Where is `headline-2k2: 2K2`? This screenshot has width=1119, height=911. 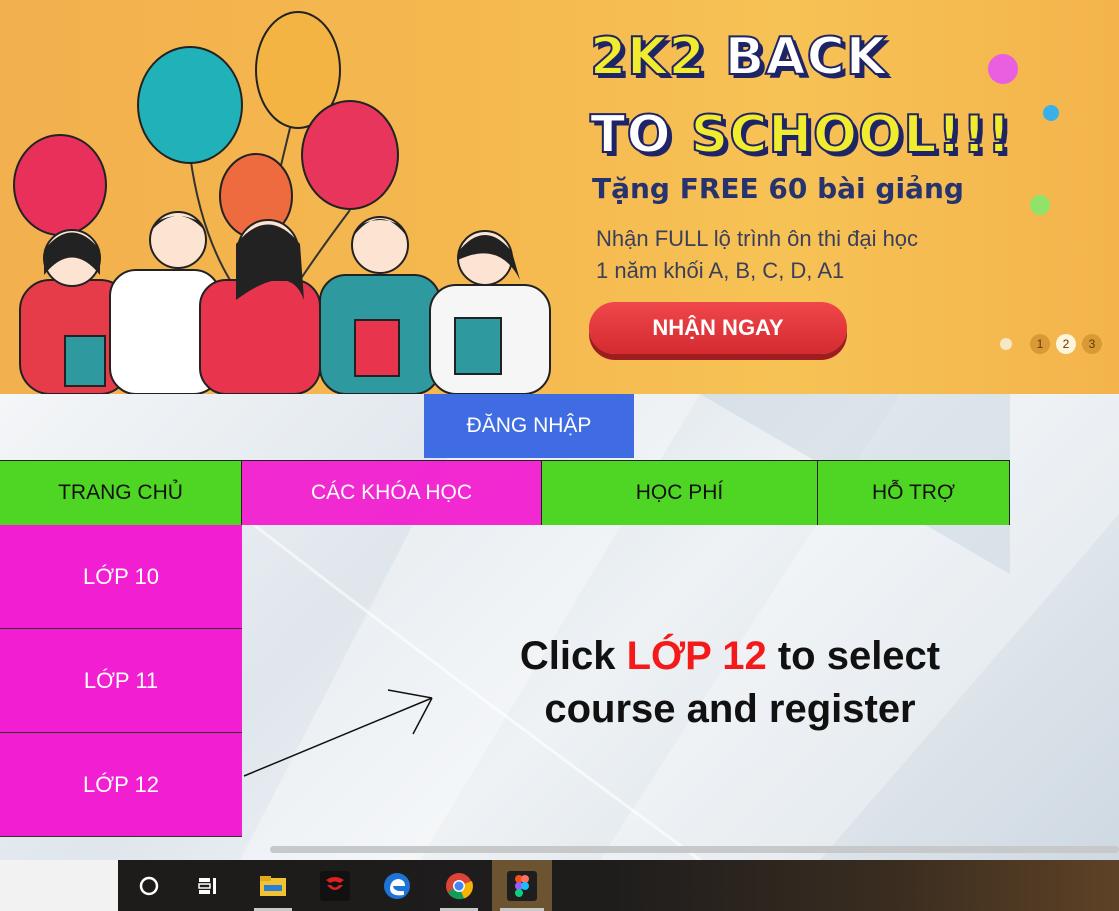 headline-2k2: 2K2 is located at coordinates (647, 57).